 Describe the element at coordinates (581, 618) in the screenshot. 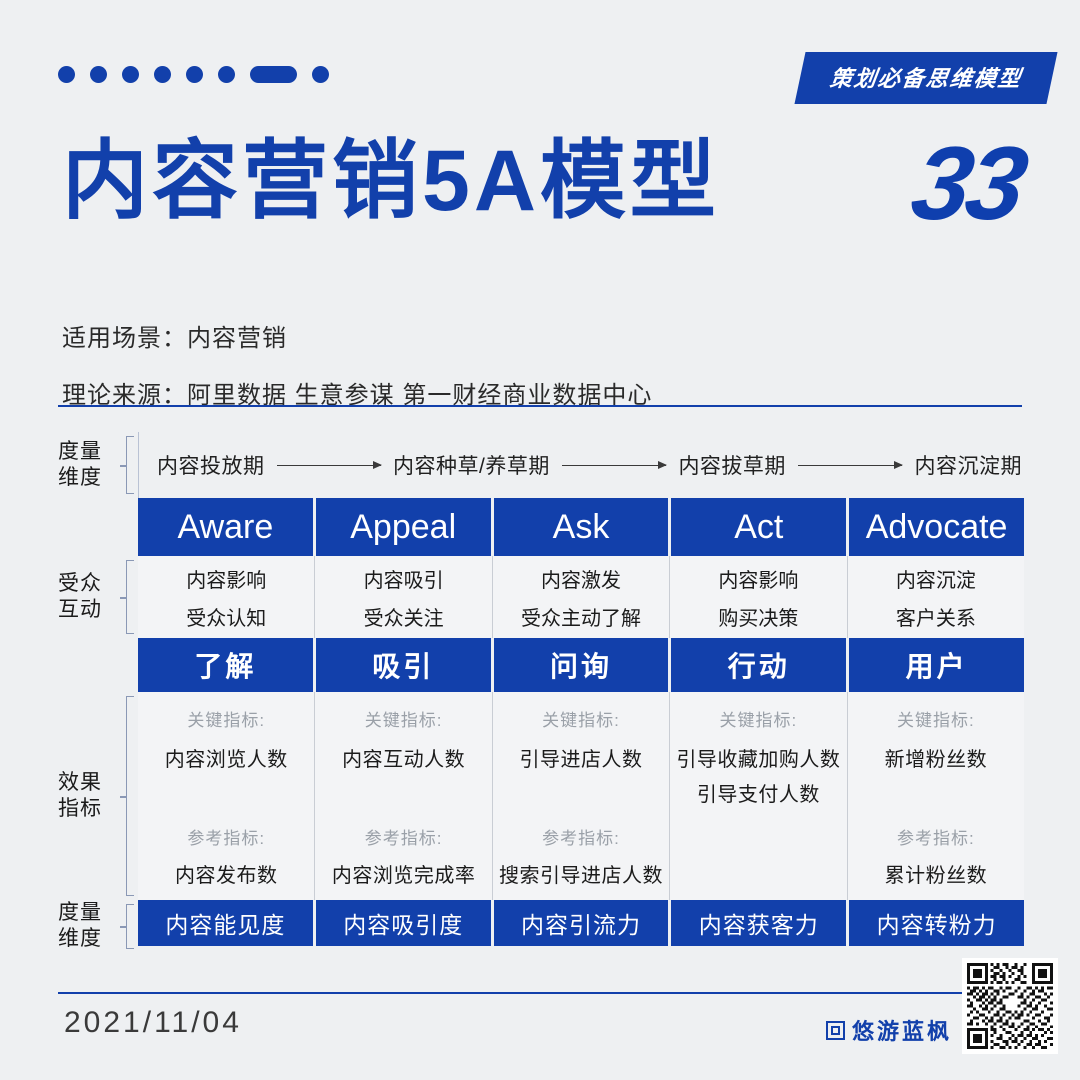

I see `audience-line2: 受众主动了解` at that location.